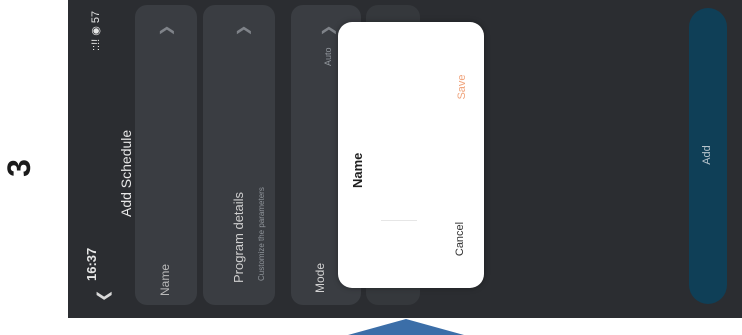 Image resolution: width=742 pixels, height=335 pixels. I want to click on name-input, so click(399, 145).